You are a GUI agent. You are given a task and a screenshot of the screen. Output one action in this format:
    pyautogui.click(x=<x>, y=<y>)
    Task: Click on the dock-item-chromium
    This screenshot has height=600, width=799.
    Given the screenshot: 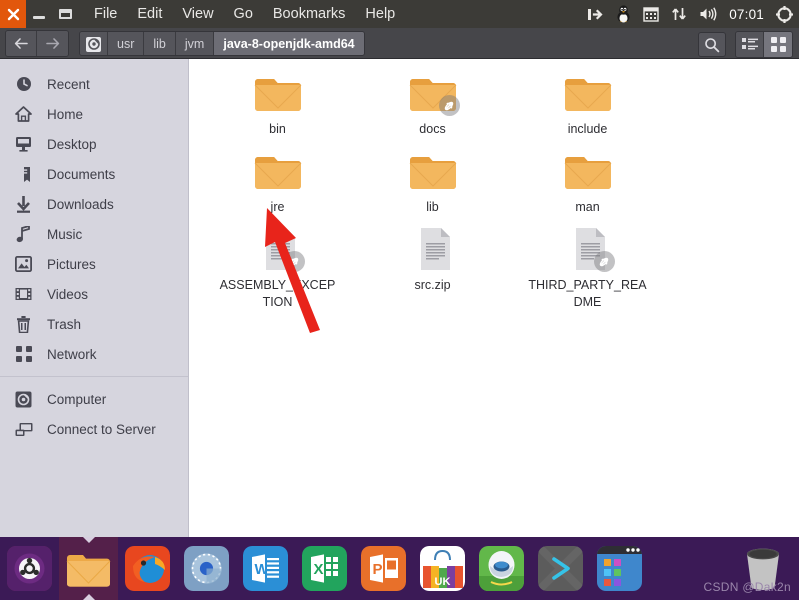 What is the action you would take?
    pyautogui.click(x=206, y=568)
    